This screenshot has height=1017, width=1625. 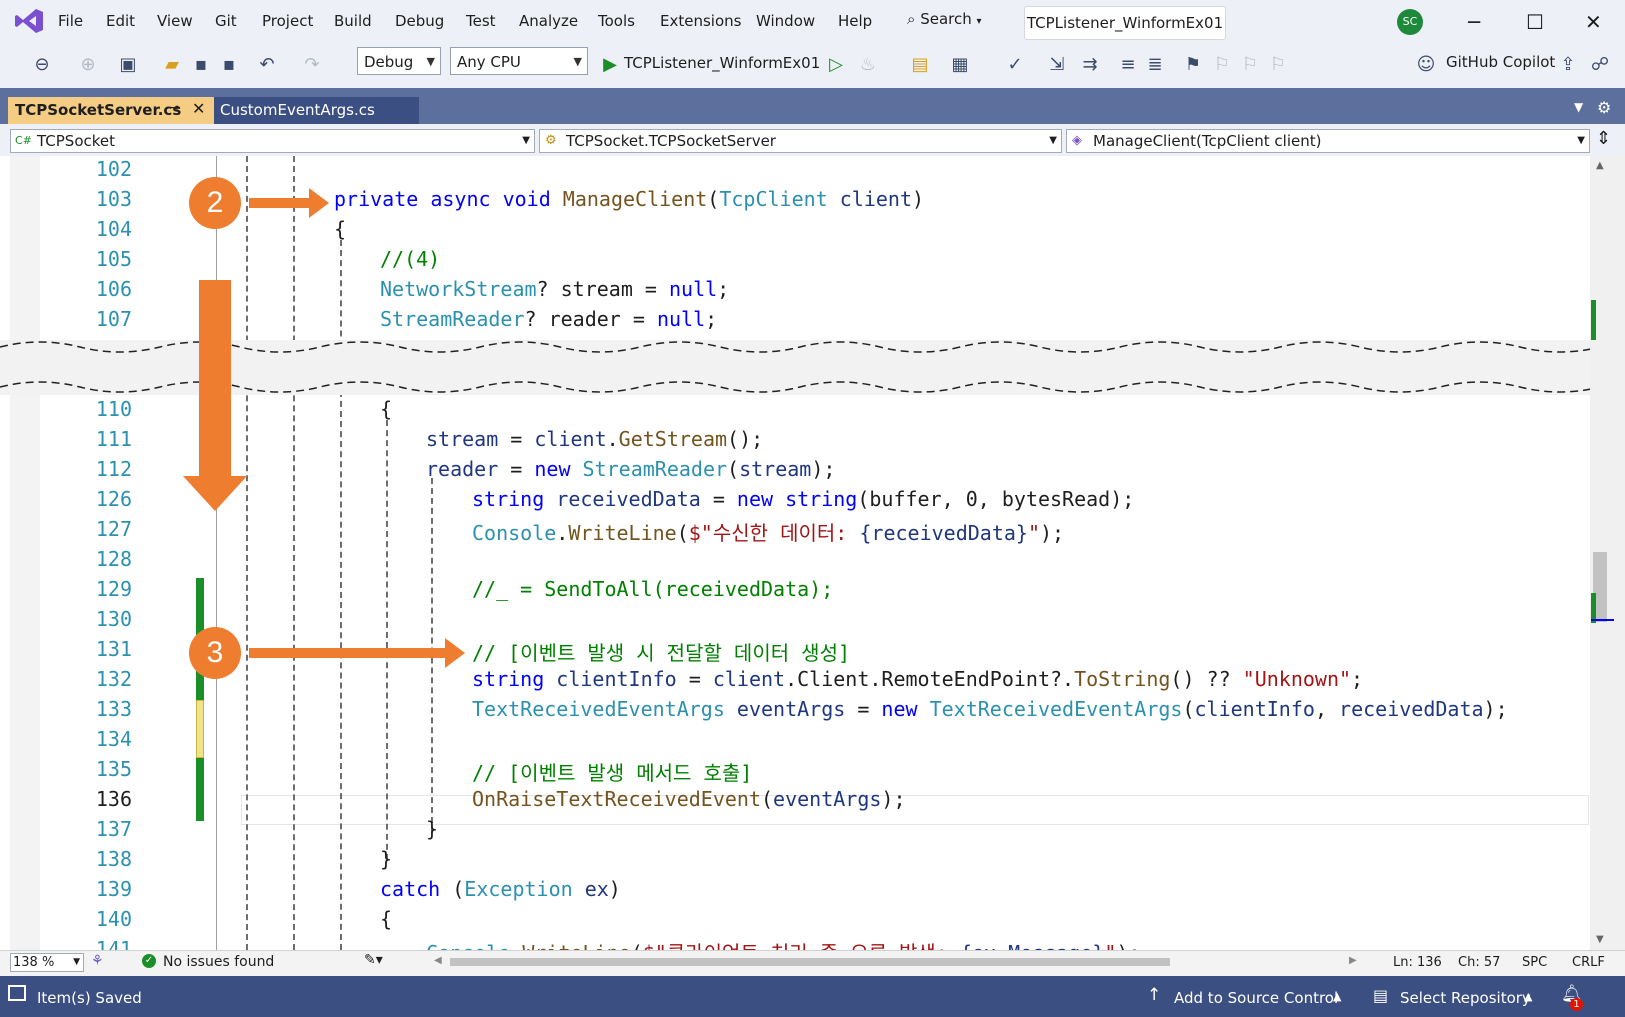 What do you see at coordinates (70, 21) in the screenshot?
I see `menu-file: File` at bounding box center [70, 21].